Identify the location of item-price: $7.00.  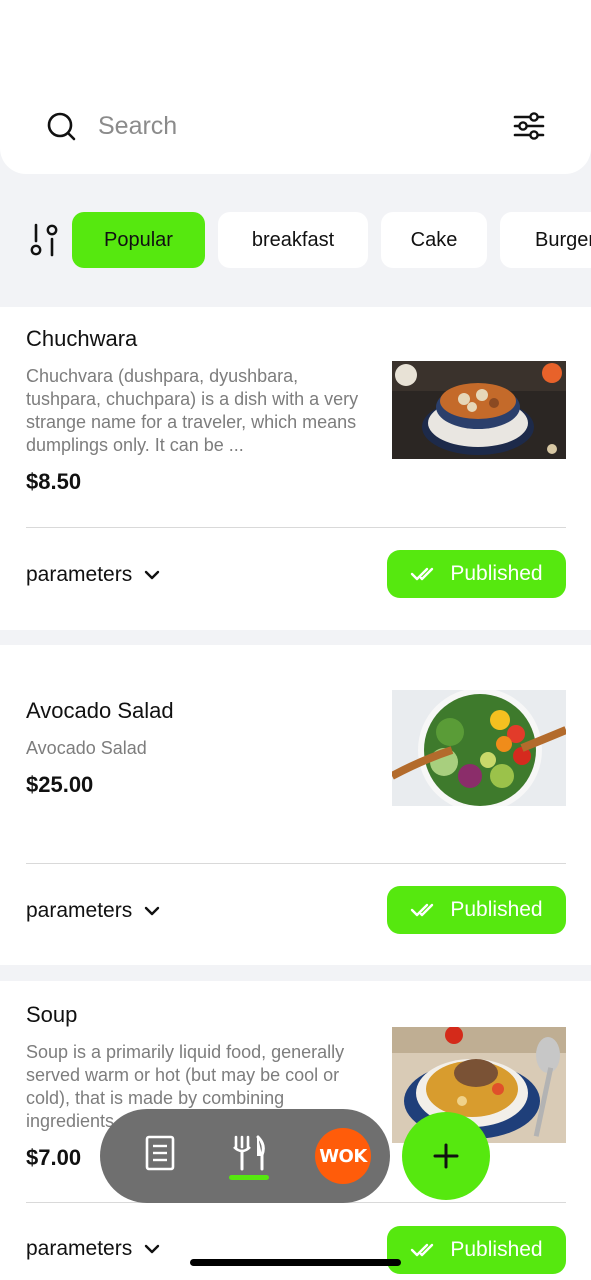
(54, 1157).